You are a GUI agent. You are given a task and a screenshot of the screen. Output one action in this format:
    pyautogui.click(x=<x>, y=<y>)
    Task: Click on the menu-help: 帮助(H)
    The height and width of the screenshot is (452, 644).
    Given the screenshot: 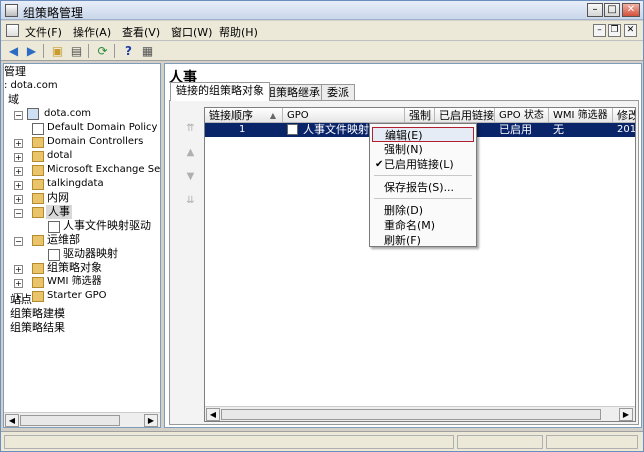 What is the action you would take?
    pyautogui.click(x=238, y=32)
    